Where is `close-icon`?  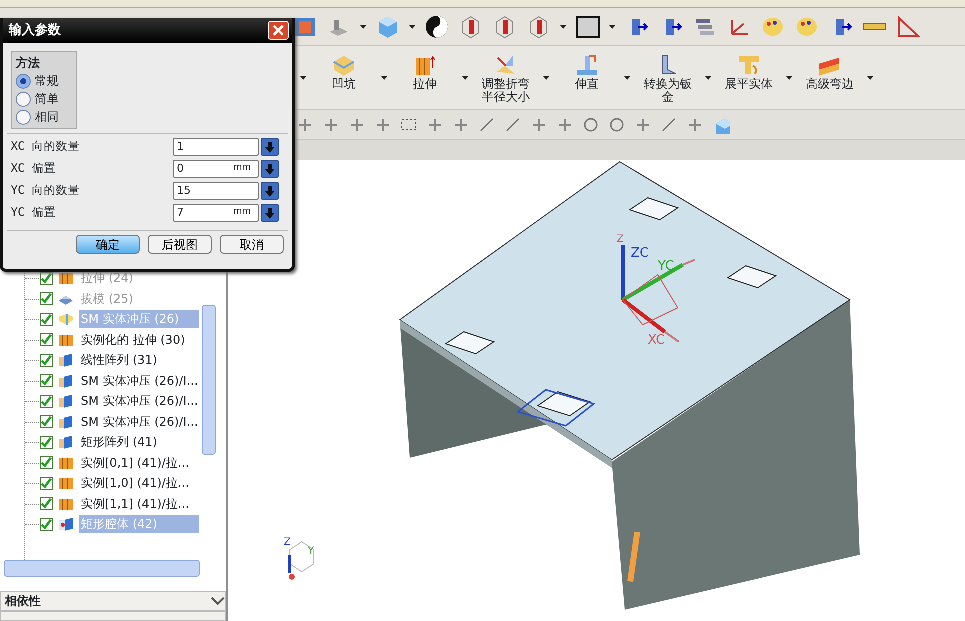
close-icon is located at coordinates (278, 30).